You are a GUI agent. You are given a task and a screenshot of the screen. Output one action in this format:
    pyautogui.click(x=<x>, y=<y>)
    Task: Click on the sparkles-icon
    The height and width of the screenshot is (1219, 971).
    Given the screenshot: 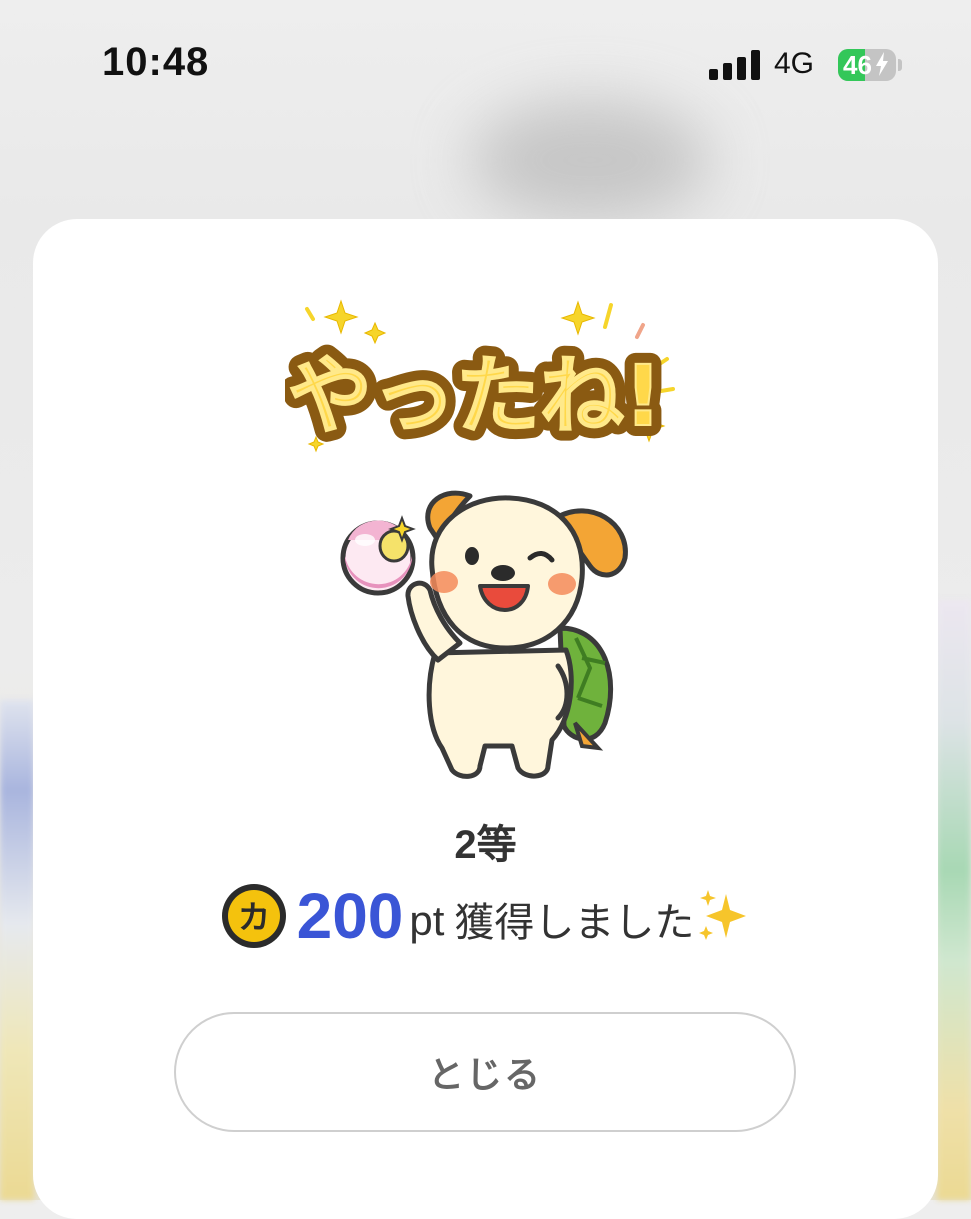 What is the action you would take?
    pyautogui.click(x=723, y=915)
    